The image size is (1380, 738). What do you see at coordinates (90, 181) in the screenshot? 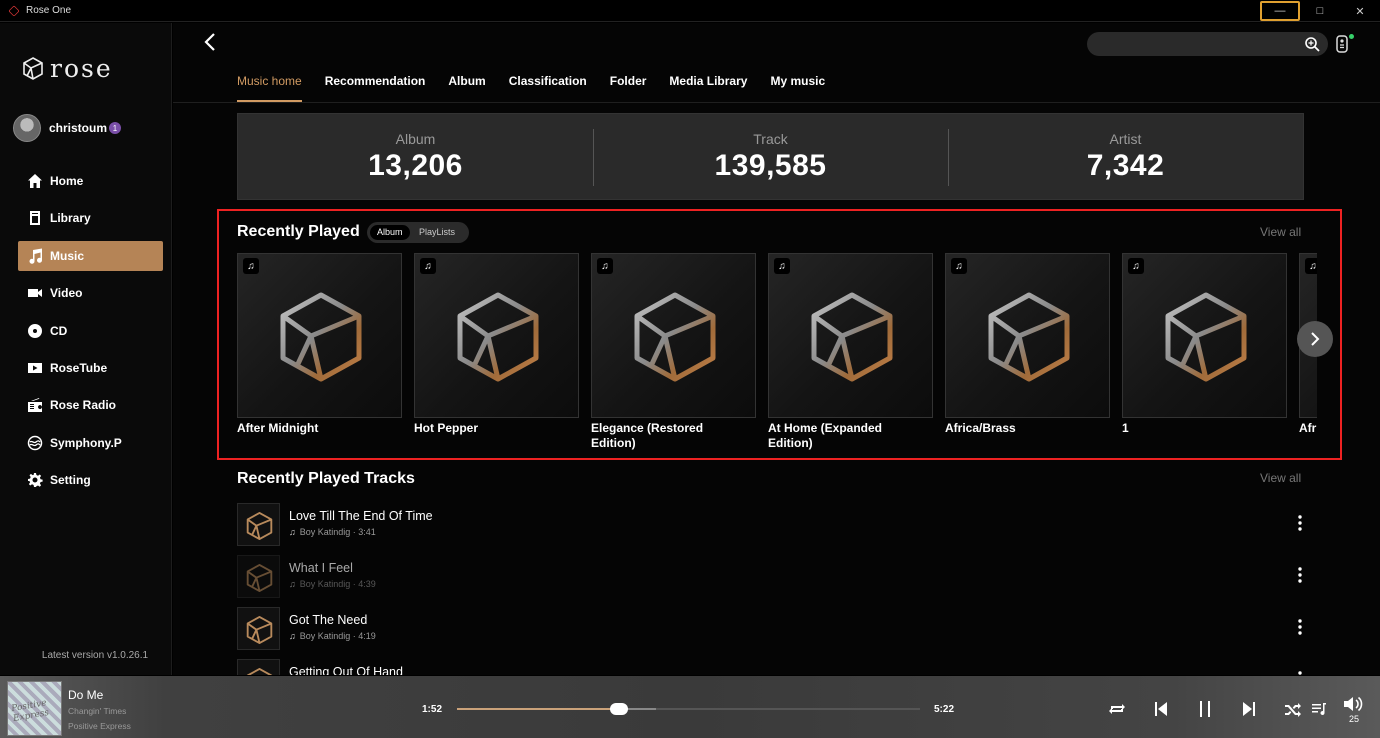
I see `sidebar-item-home: Home` at bounding box center [90, 181].